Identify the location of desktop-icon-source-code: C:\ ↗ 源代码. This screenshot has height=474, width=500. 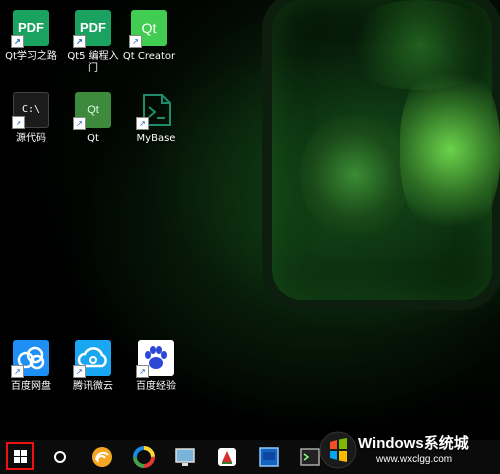
(31, 118).